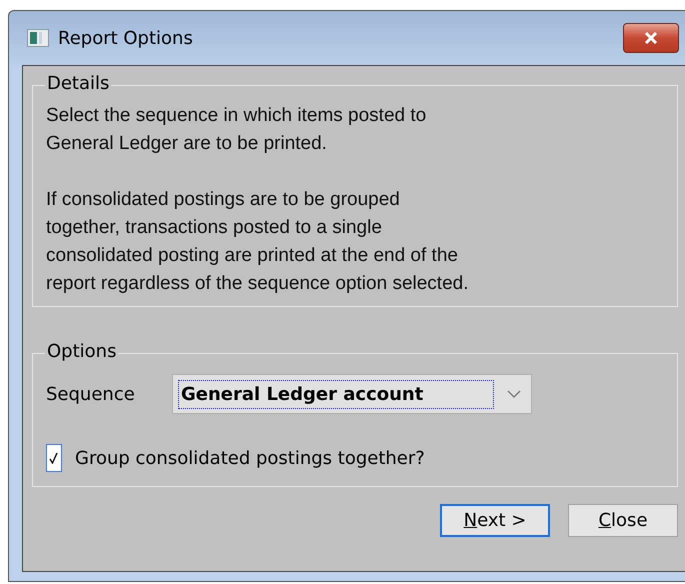  I want to click on checkbox-label: Group consolidated postings together?, so click(250, 458).